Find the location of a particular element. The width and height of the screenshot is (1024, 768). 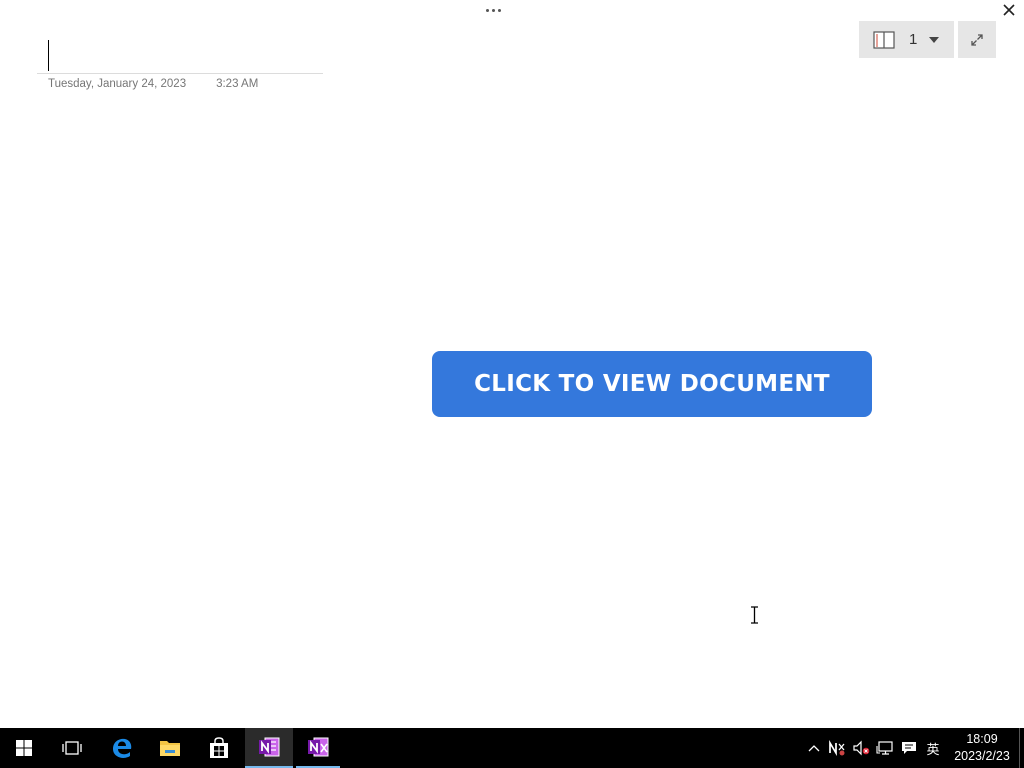

volume-muted-icon is located at coordinates (861, 748).